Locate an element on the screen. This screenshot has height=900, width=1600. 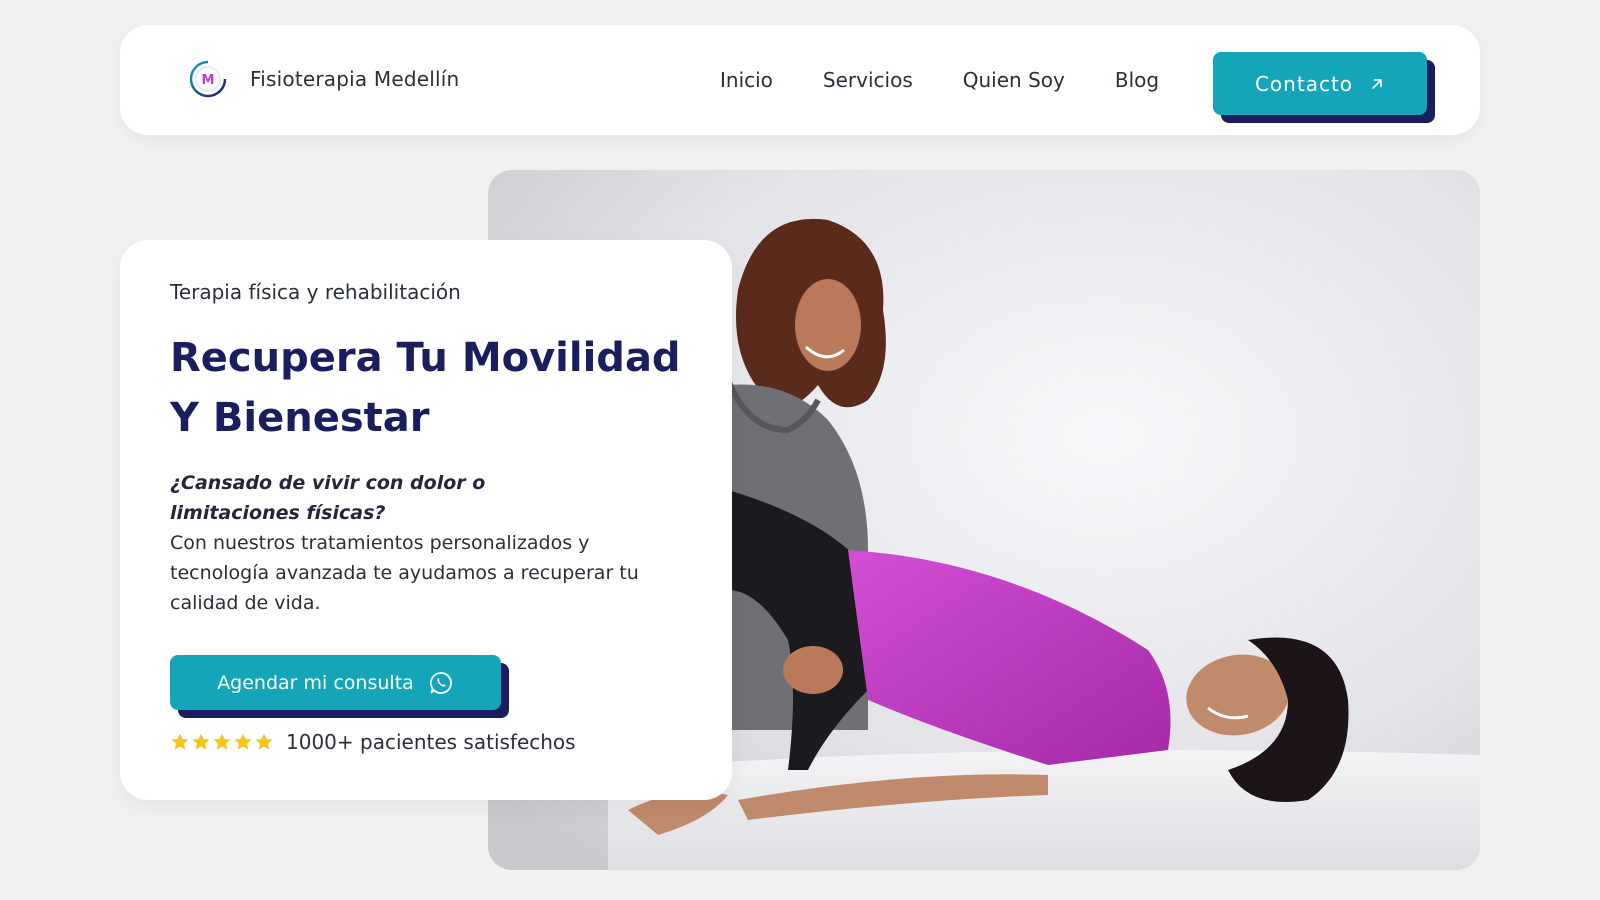
rating-stars is located at coordinates (222, 742).